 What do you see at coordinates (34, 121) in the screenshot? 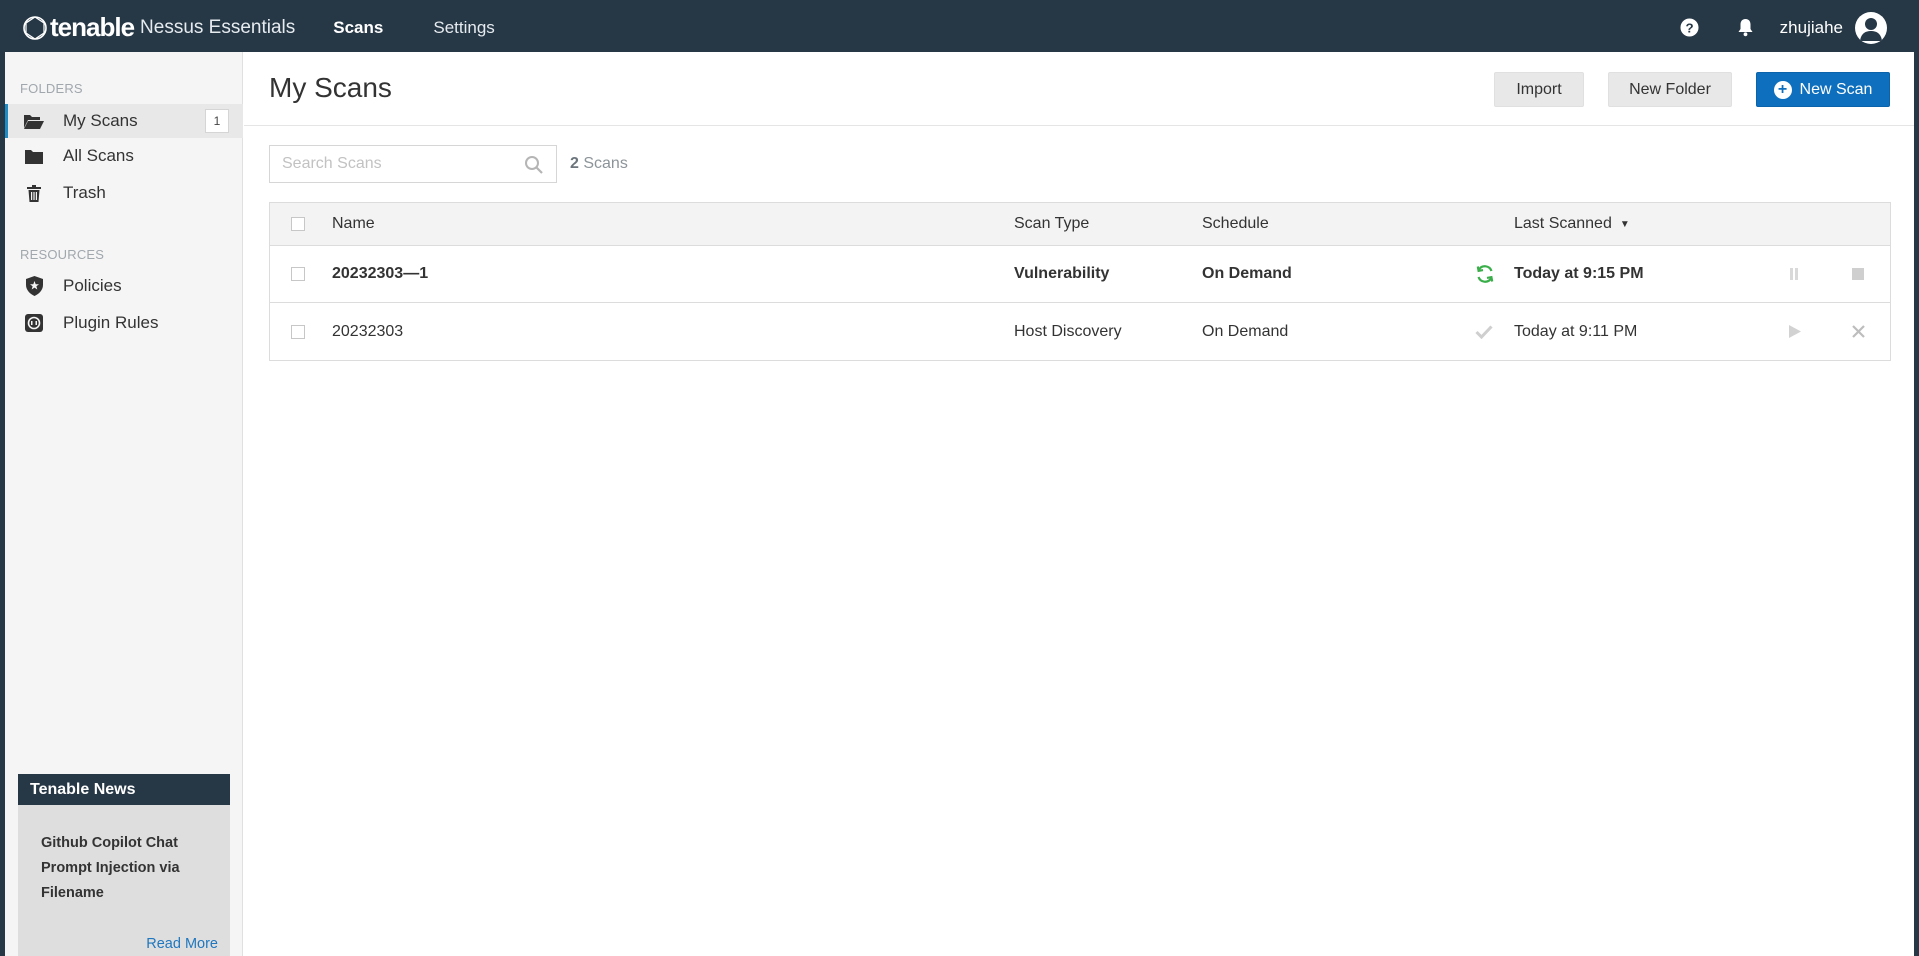
I see `folder-open-icon` at bounding box center [34, 121].